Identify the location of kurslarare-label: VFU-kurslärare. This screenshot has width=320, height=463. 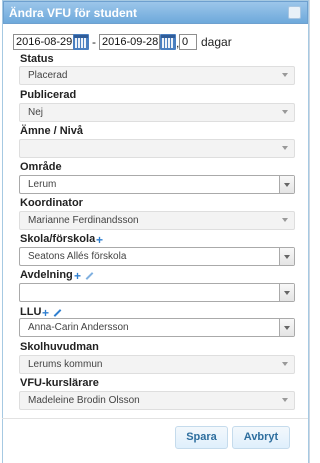
(59, 383).